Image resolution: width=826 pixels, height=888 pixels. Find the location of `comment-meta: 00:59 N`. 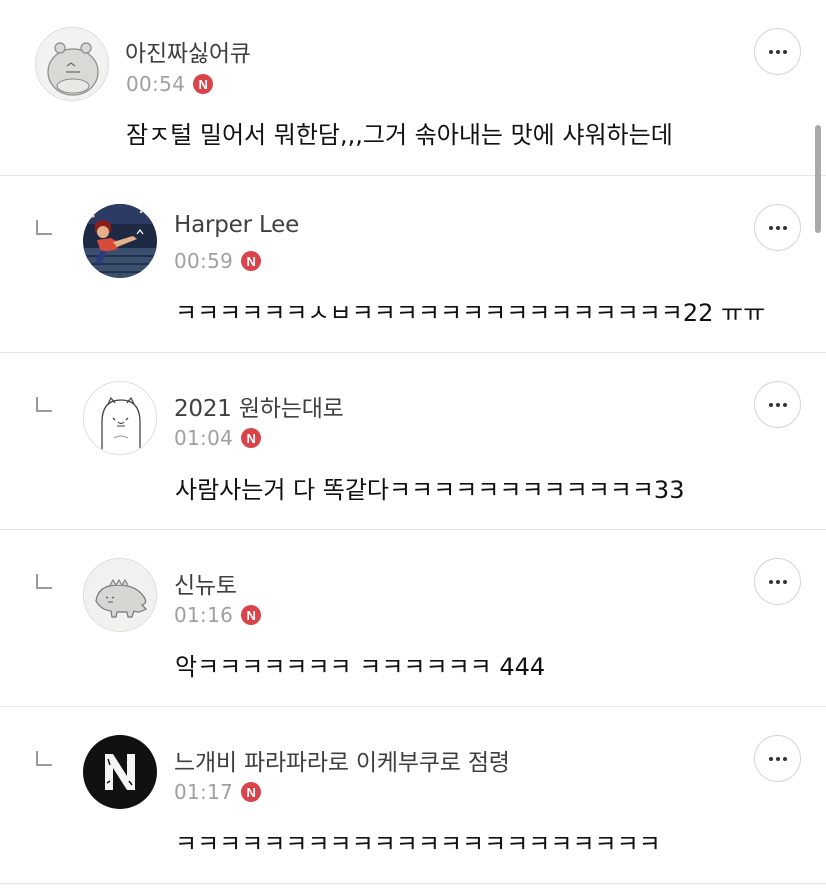

comment-meta: 00:59 N is located at coordinates (218, 261).